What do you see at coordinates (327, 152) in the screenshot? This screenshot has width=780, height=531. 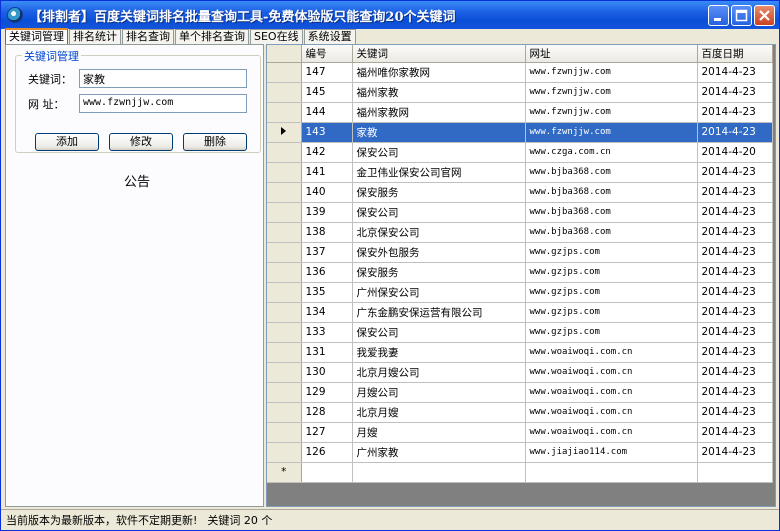 I see `cell-id: 142` at bounding box center [327, 152].